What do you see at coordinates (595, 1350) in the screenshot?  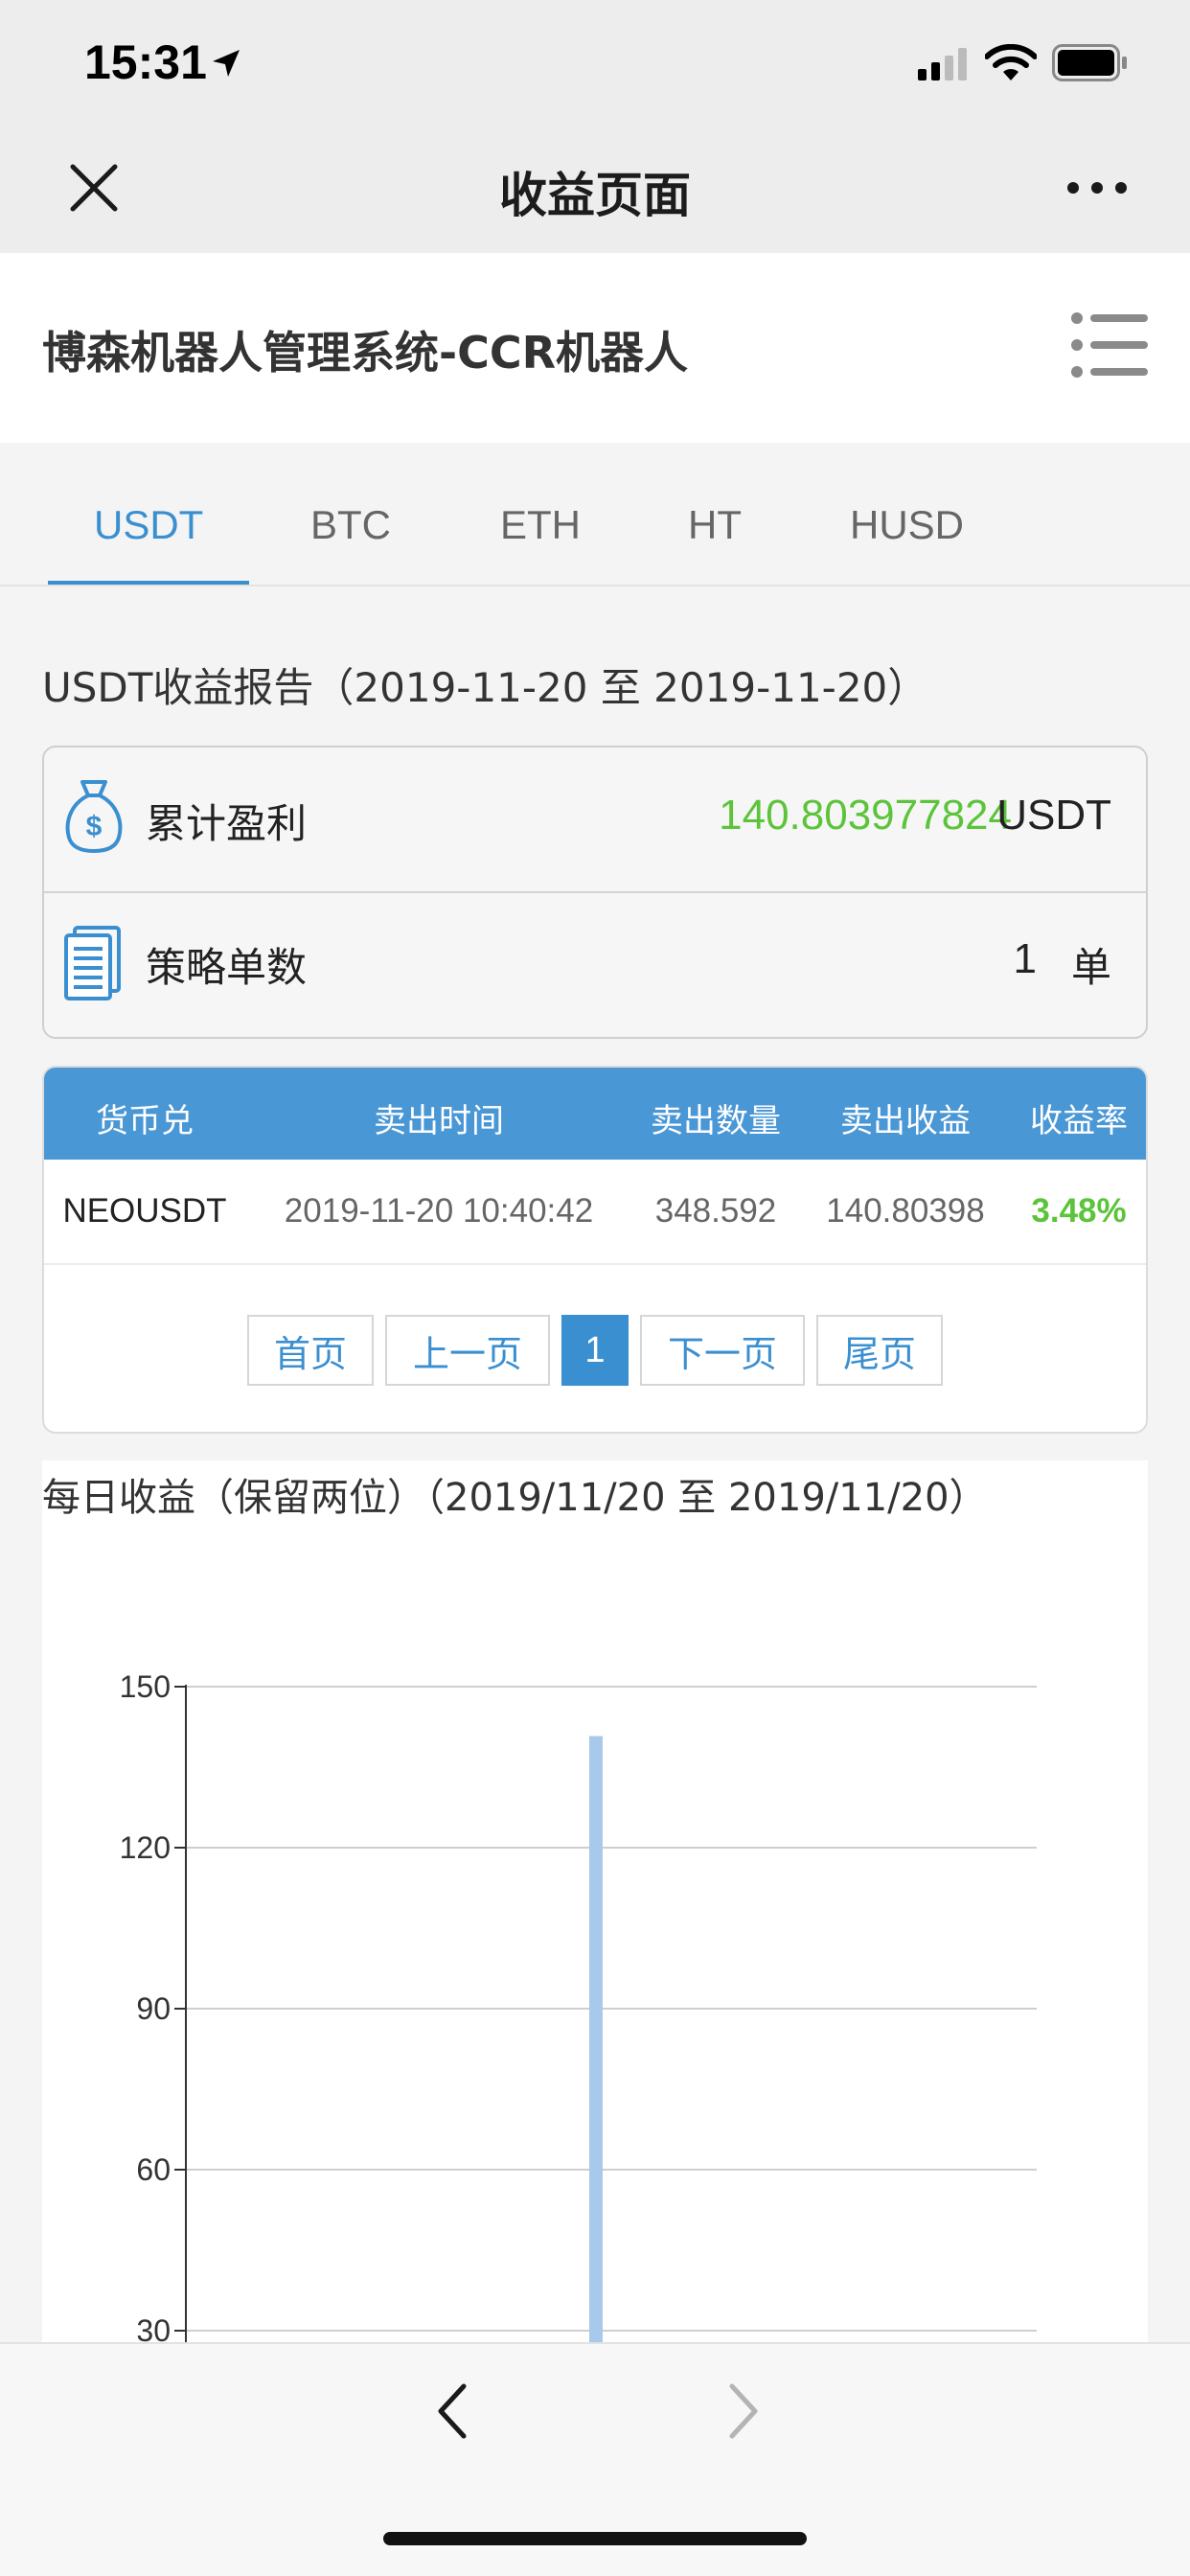 I see `current-page-button: 1` at bounding box center [595, 1350].